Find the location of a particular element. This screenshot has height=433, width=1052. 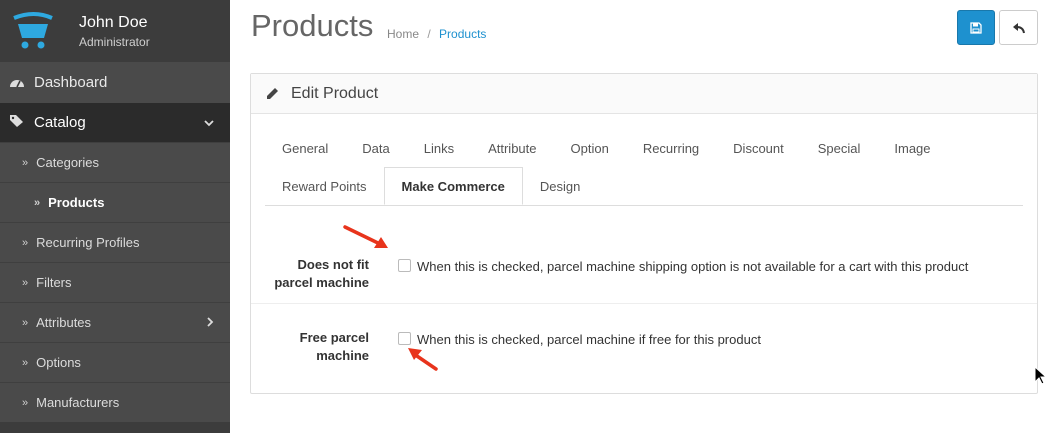

tab-special: Special is located at coordinates (839, 148).